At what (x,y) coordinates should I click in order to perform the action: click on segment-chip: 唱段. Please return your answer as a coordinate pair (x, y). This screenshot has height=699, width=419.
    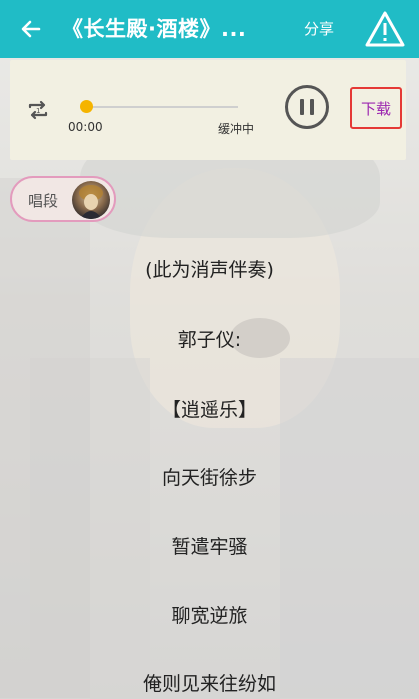
    Looking at the image, I should click on (63, 199).